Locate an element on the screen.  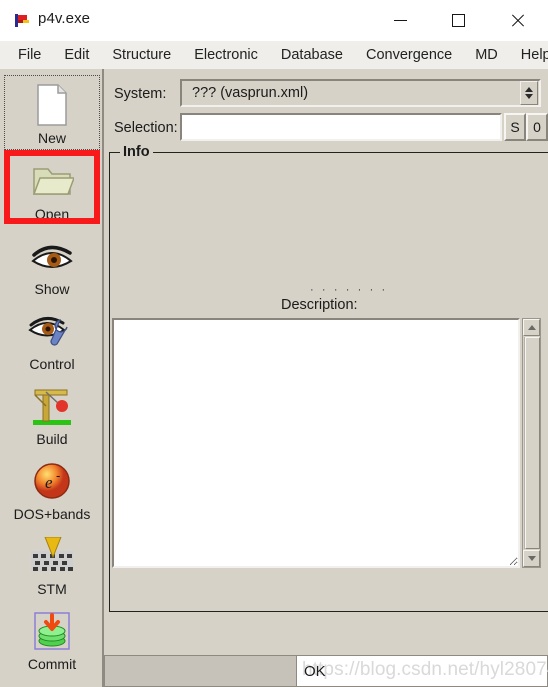
maximize-icon is located at coordinates (458, 20).